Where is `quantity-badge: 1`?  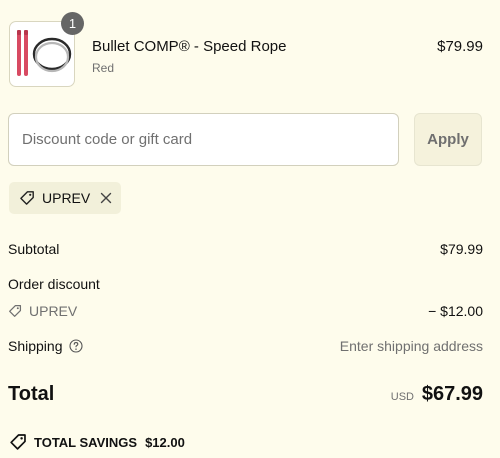
quantity-badge: 1 is located at coordinates (72, 23).